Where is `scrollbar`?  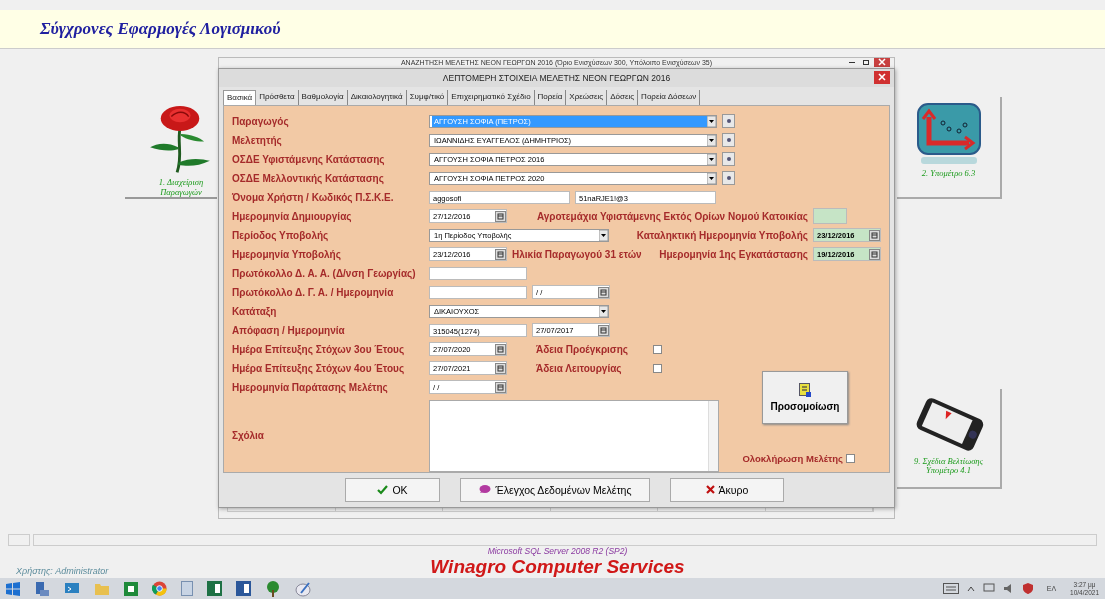
scrollbar is located at coordinates (713, 435).